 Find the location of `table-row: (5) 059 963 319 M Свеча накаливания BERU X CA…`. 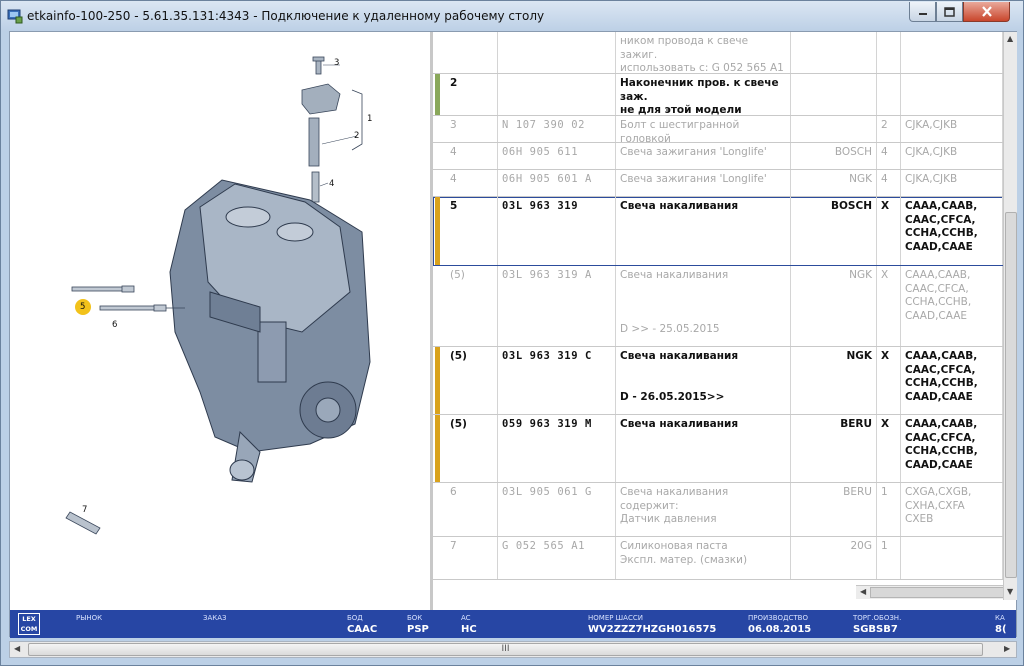

table-row: (5) 059 963 319 M Свеча накаливания BERU X CA… is located at coordinates (718, 449).